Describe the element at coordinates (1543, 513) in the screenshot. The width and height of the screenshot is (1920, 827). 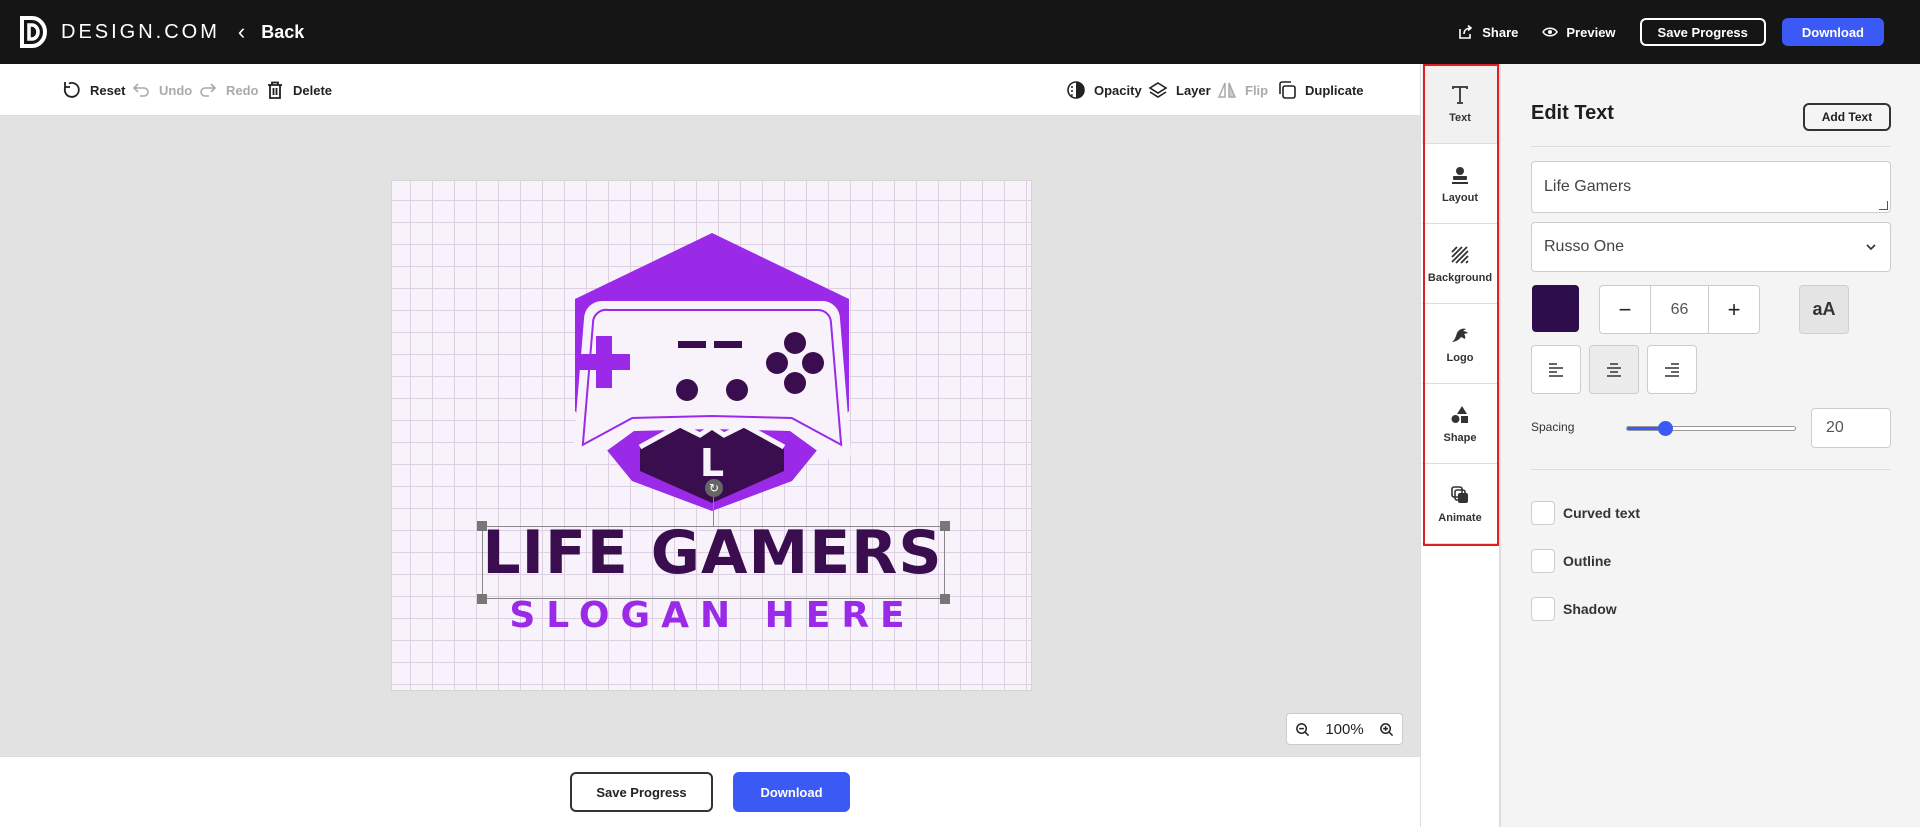
I see `curved-text-checkbox` at that location.